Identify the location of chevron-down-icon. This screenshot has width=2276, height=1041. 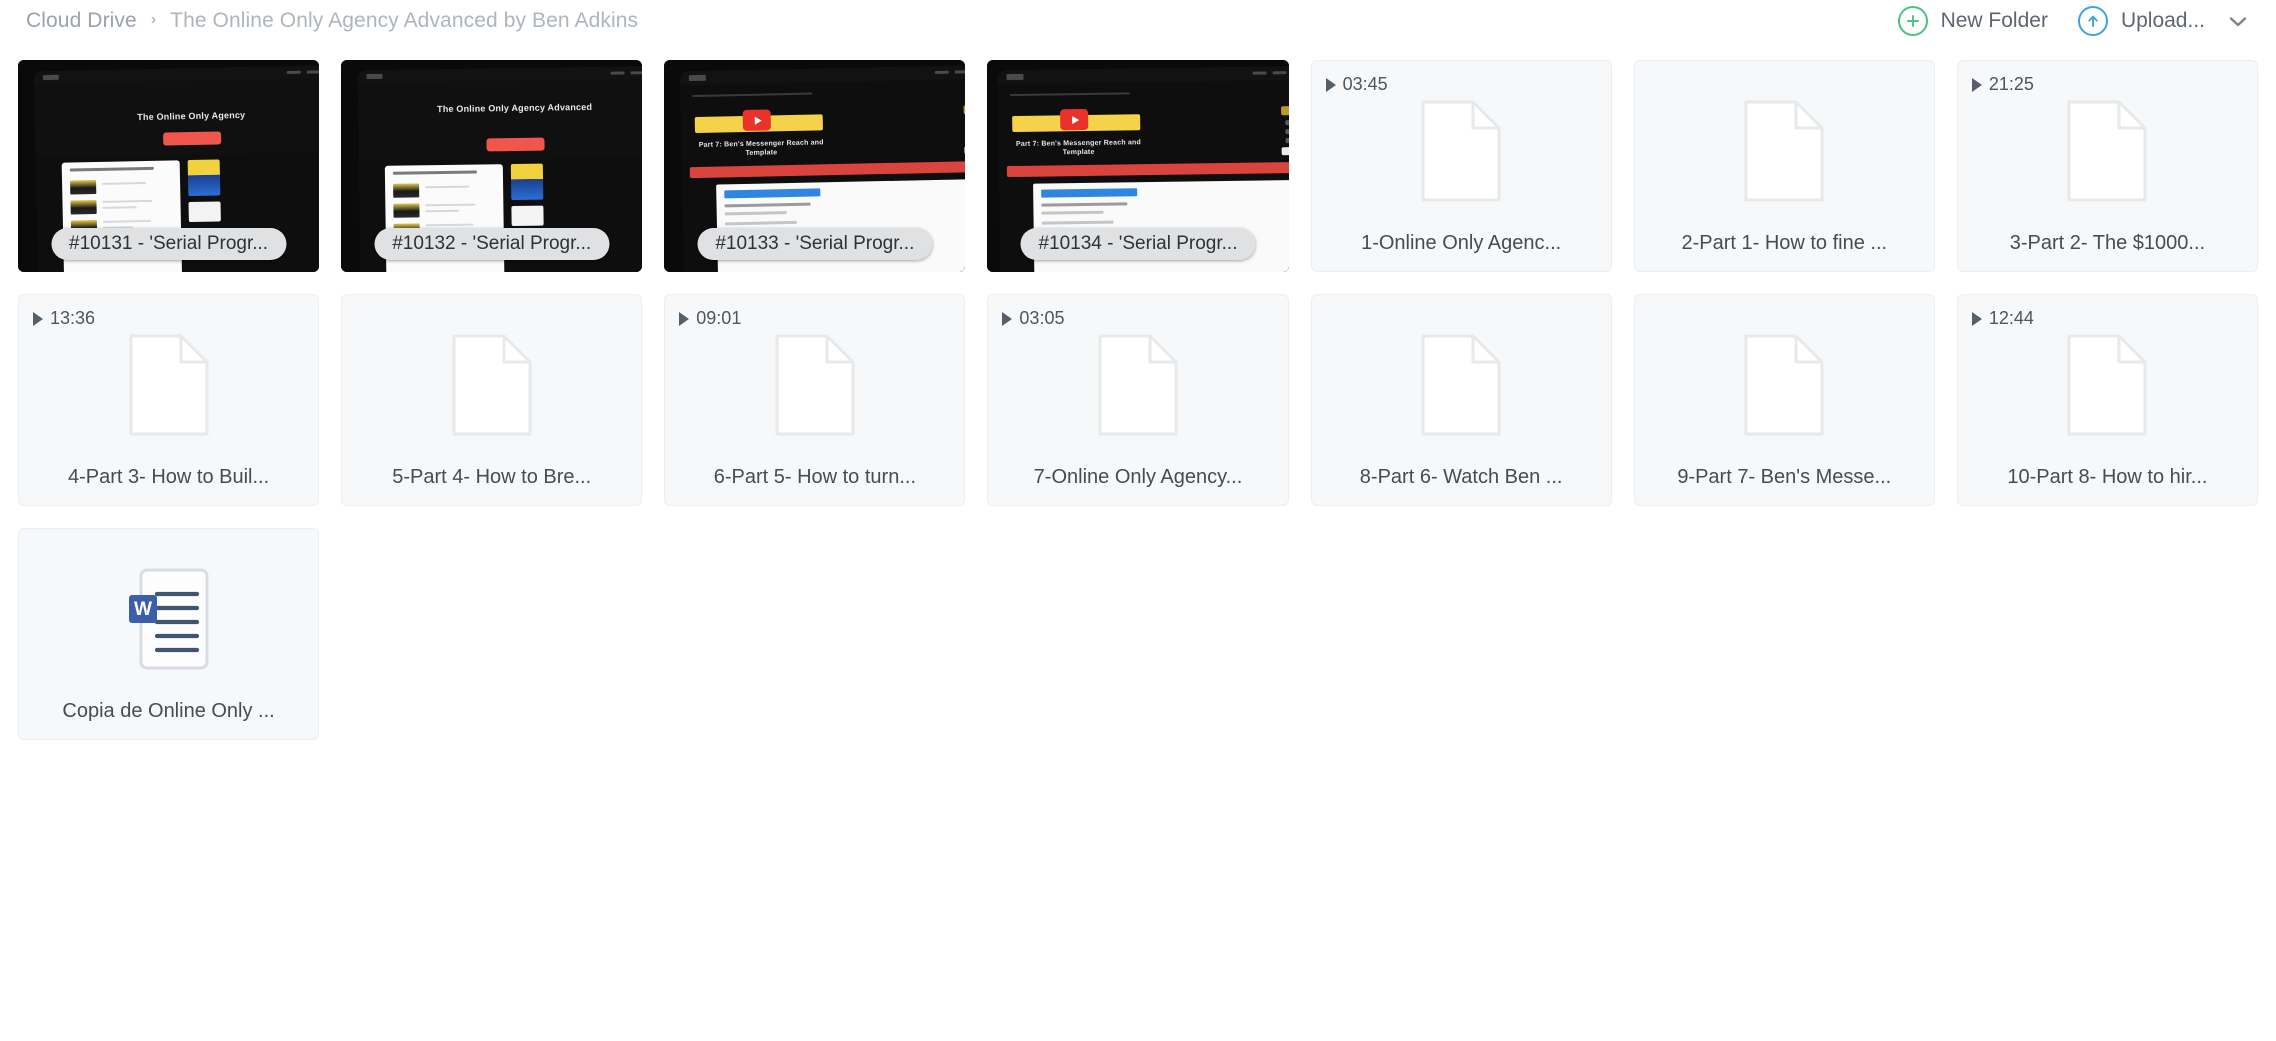
(2238, 21).